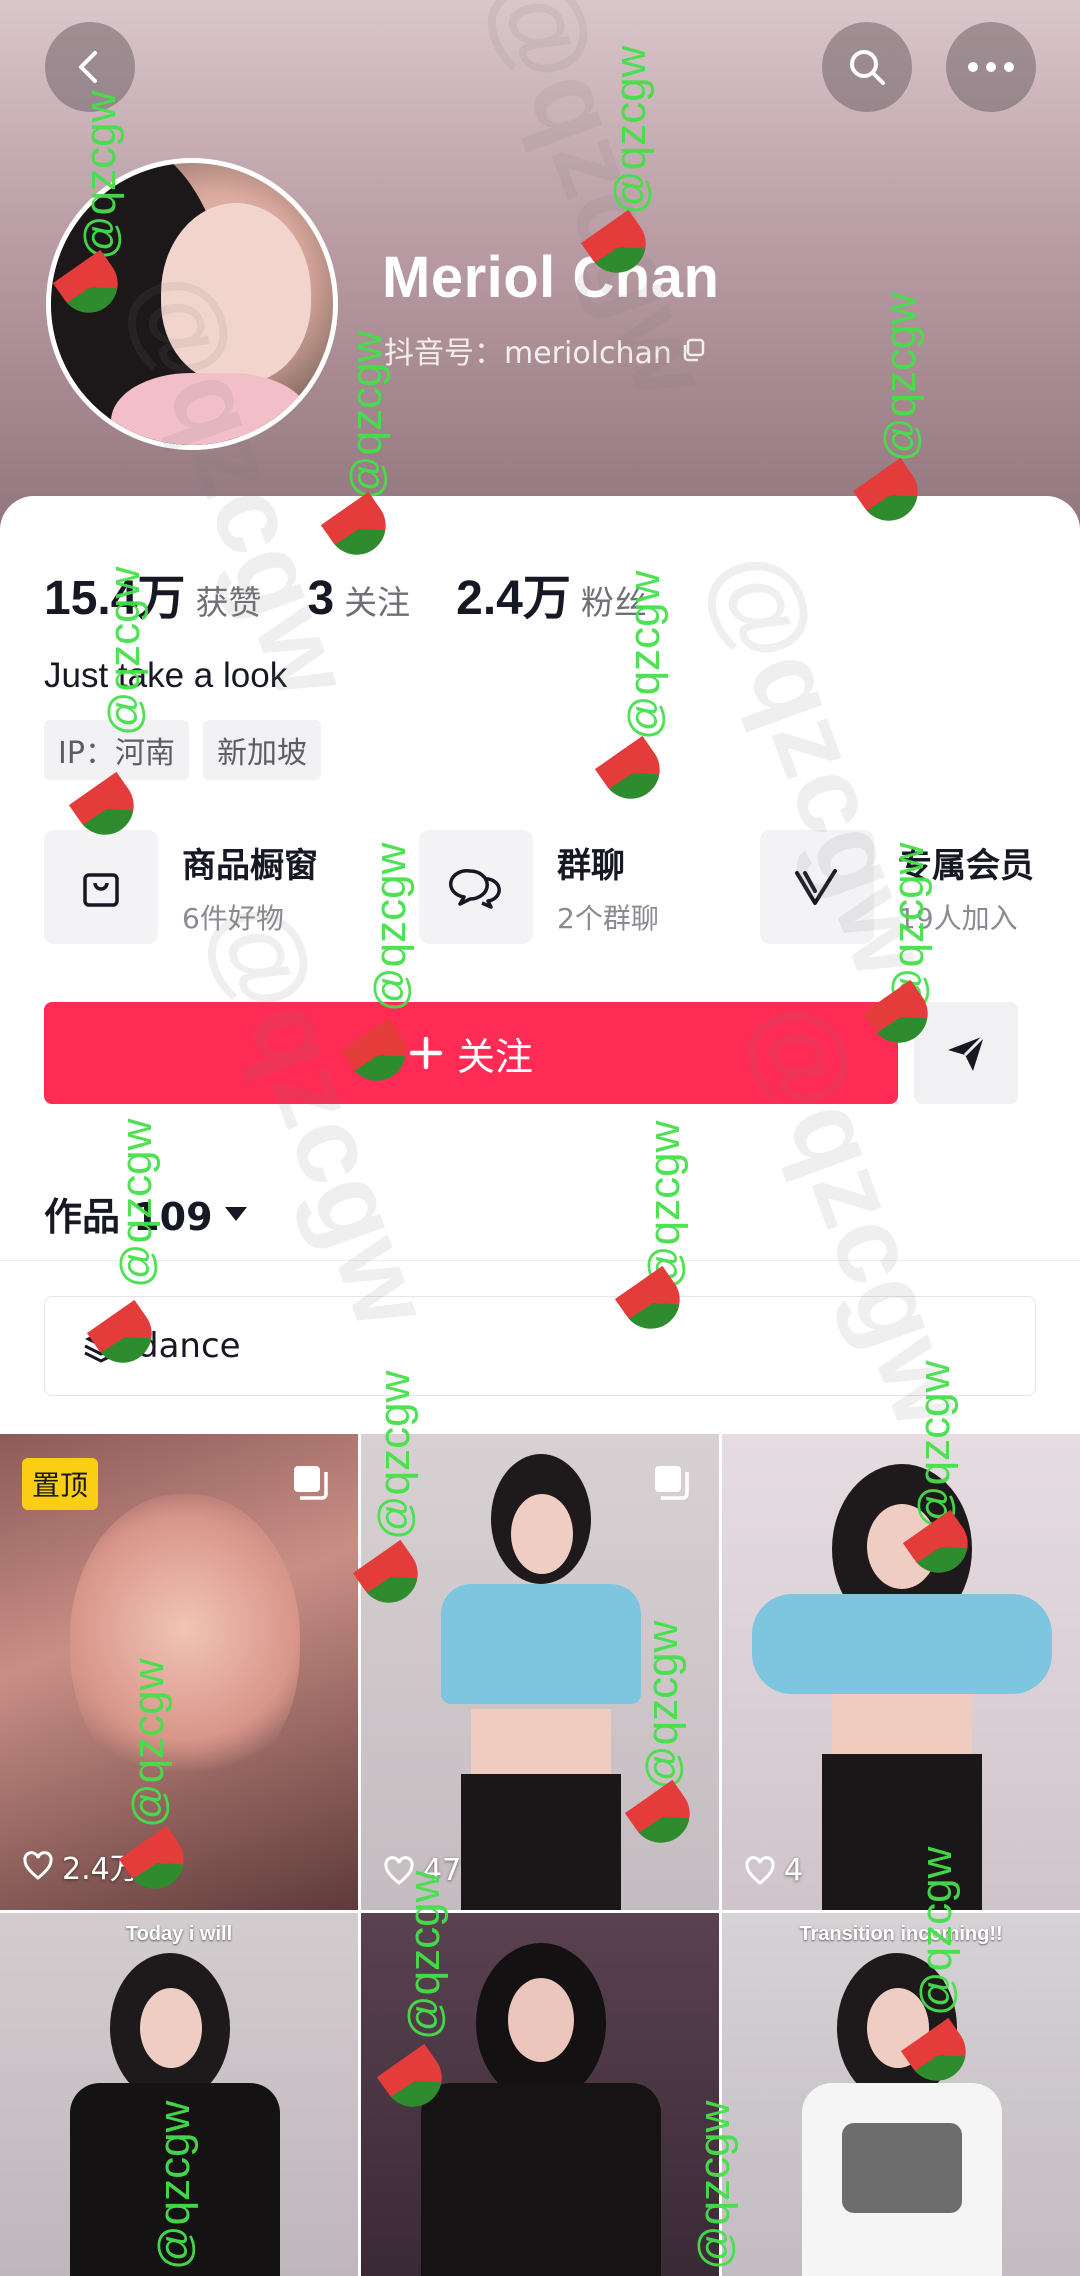 This screenshot has height=2276, width=1080. I want to click on like-count-text: 47, so click(442, 1870).